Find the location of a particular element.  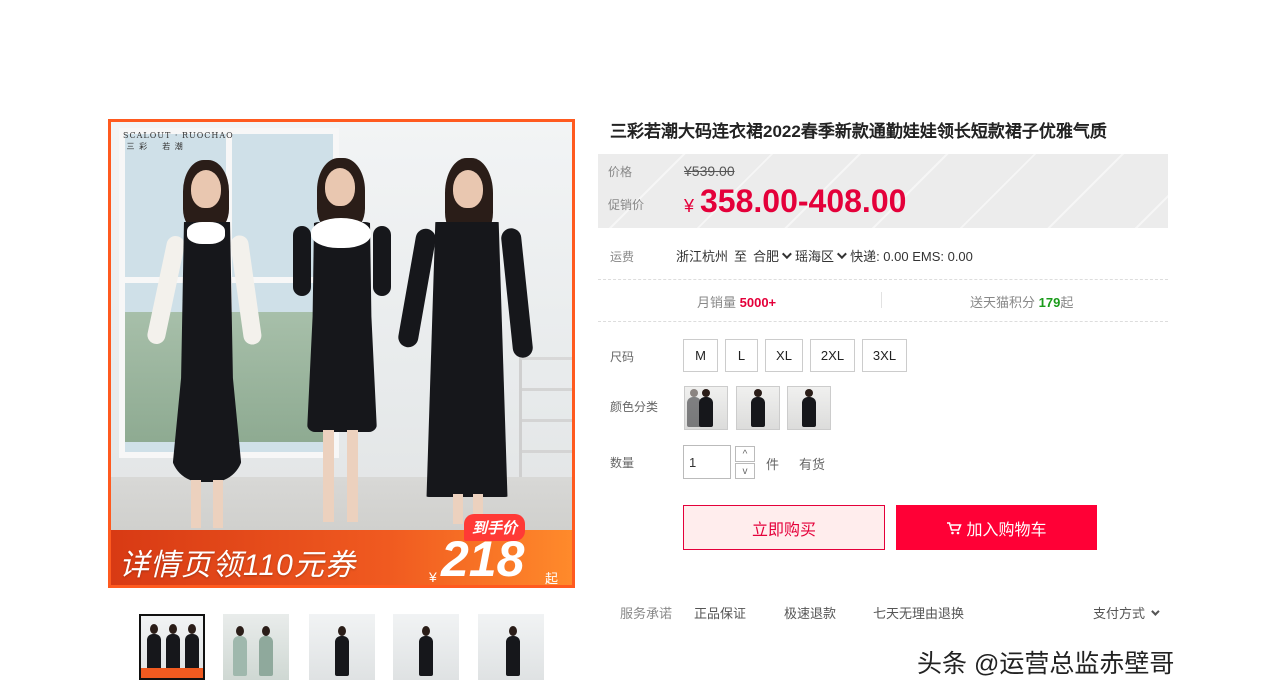

quantity-unit: 件 is located at coordinates (773, 464).